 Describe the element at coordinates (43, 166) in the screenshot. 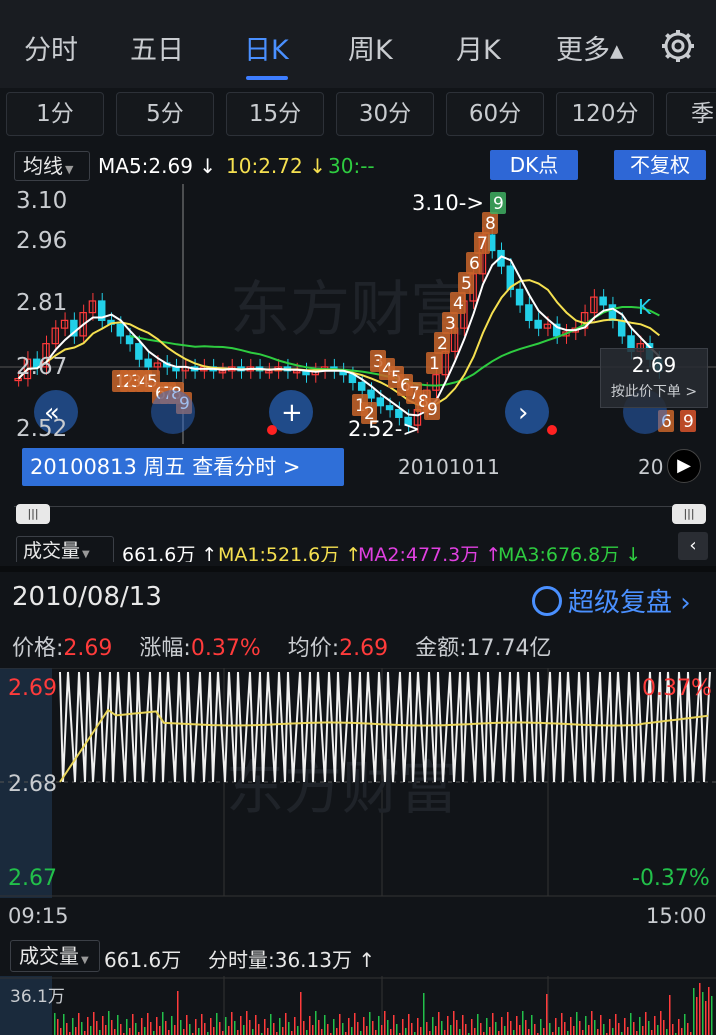

I see `ma-toggle-label: 均线` at that location.